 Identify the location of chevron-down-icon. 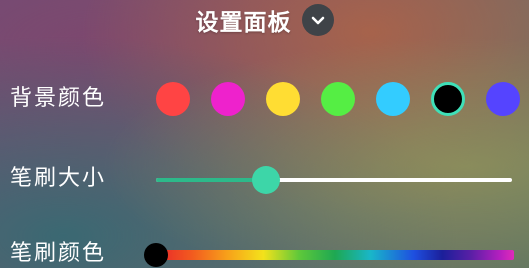
(317, 20).